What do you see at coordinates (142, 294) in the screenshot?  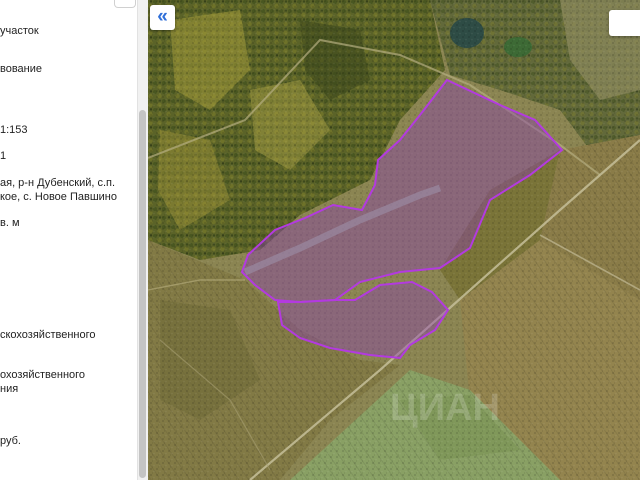 I see `panel-scrollbar-thumb` at bounding box center [142, 294].